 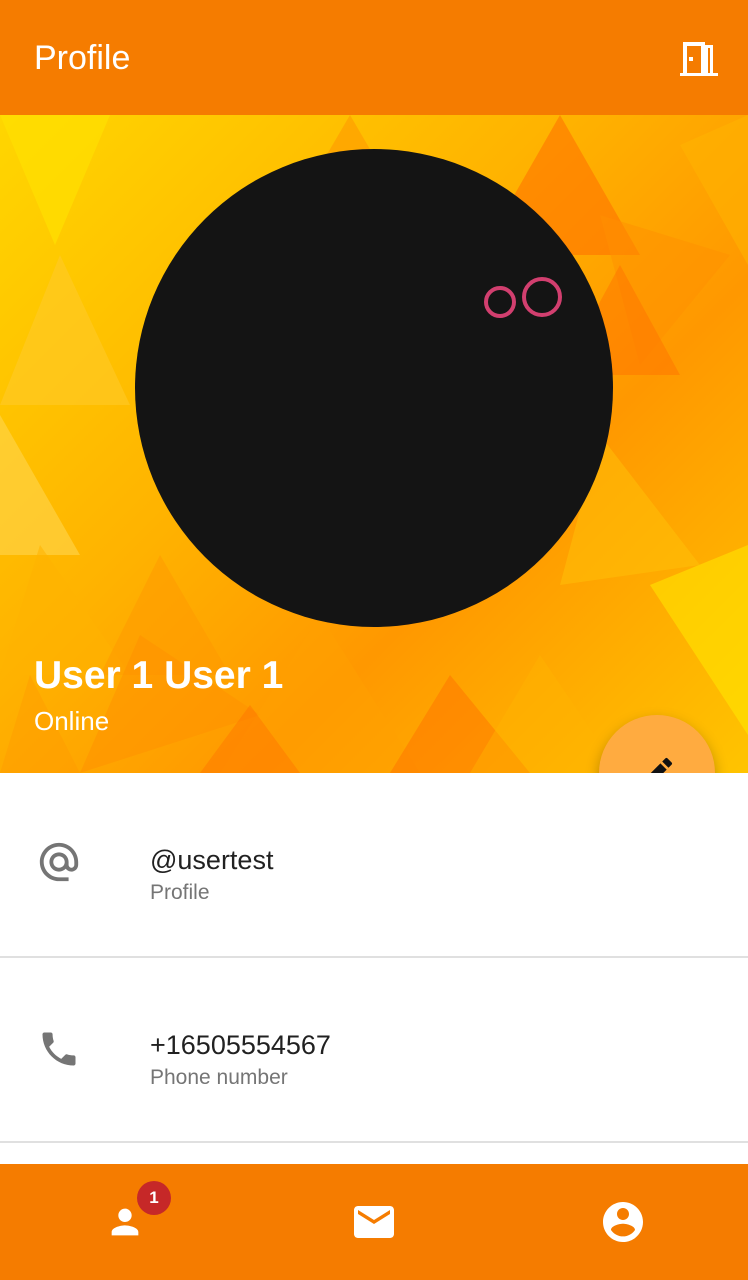 What do you see at coordinates (82, 58) in the screenshot?
I see `page-title: Profile` at bounding box center [82, 58].